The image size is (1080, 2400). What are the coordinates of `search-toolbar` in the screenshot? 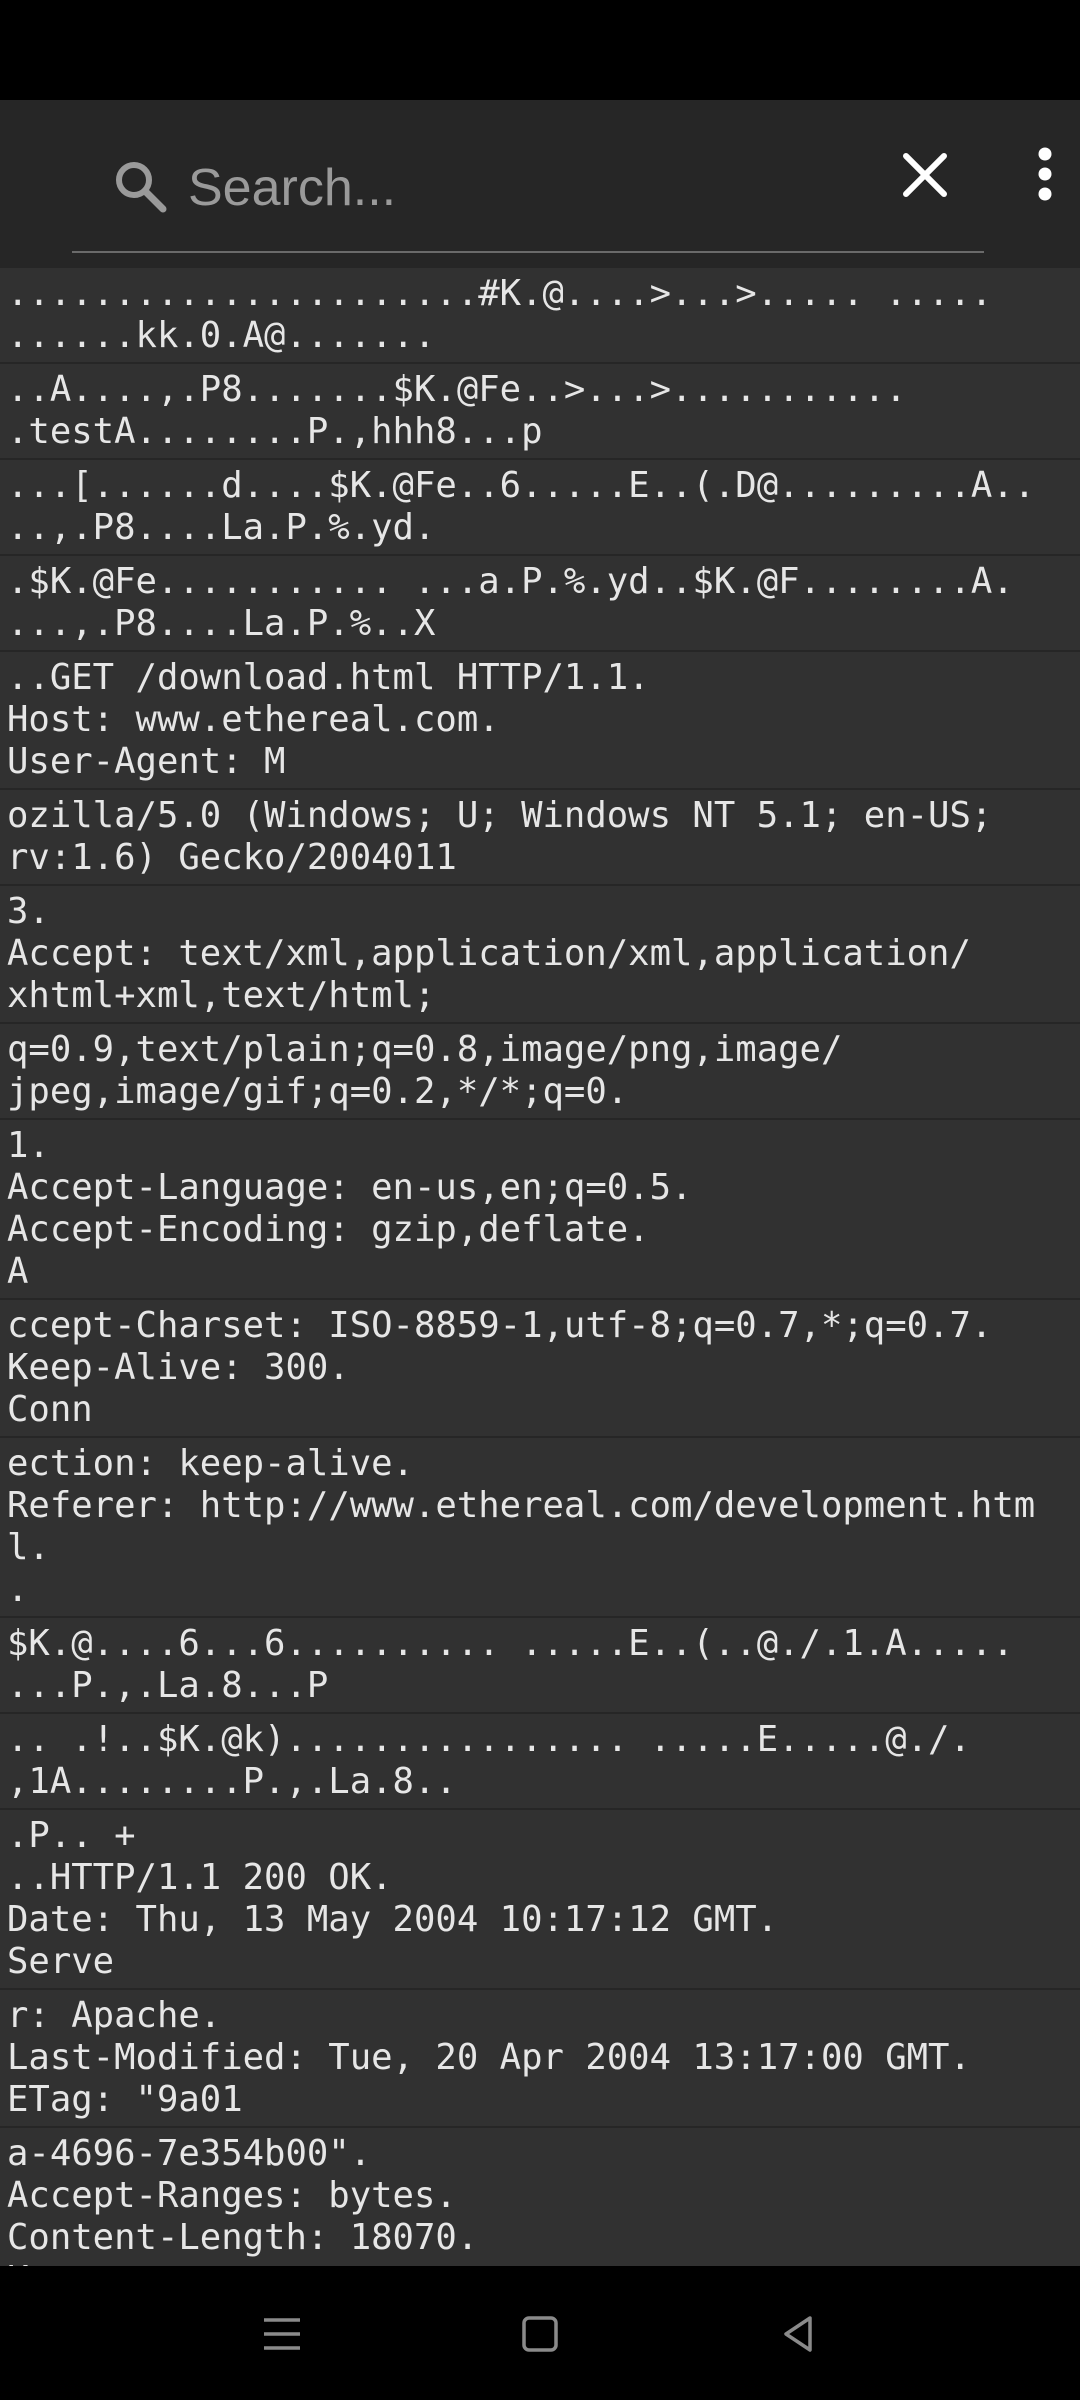 It's located at (540, 184).